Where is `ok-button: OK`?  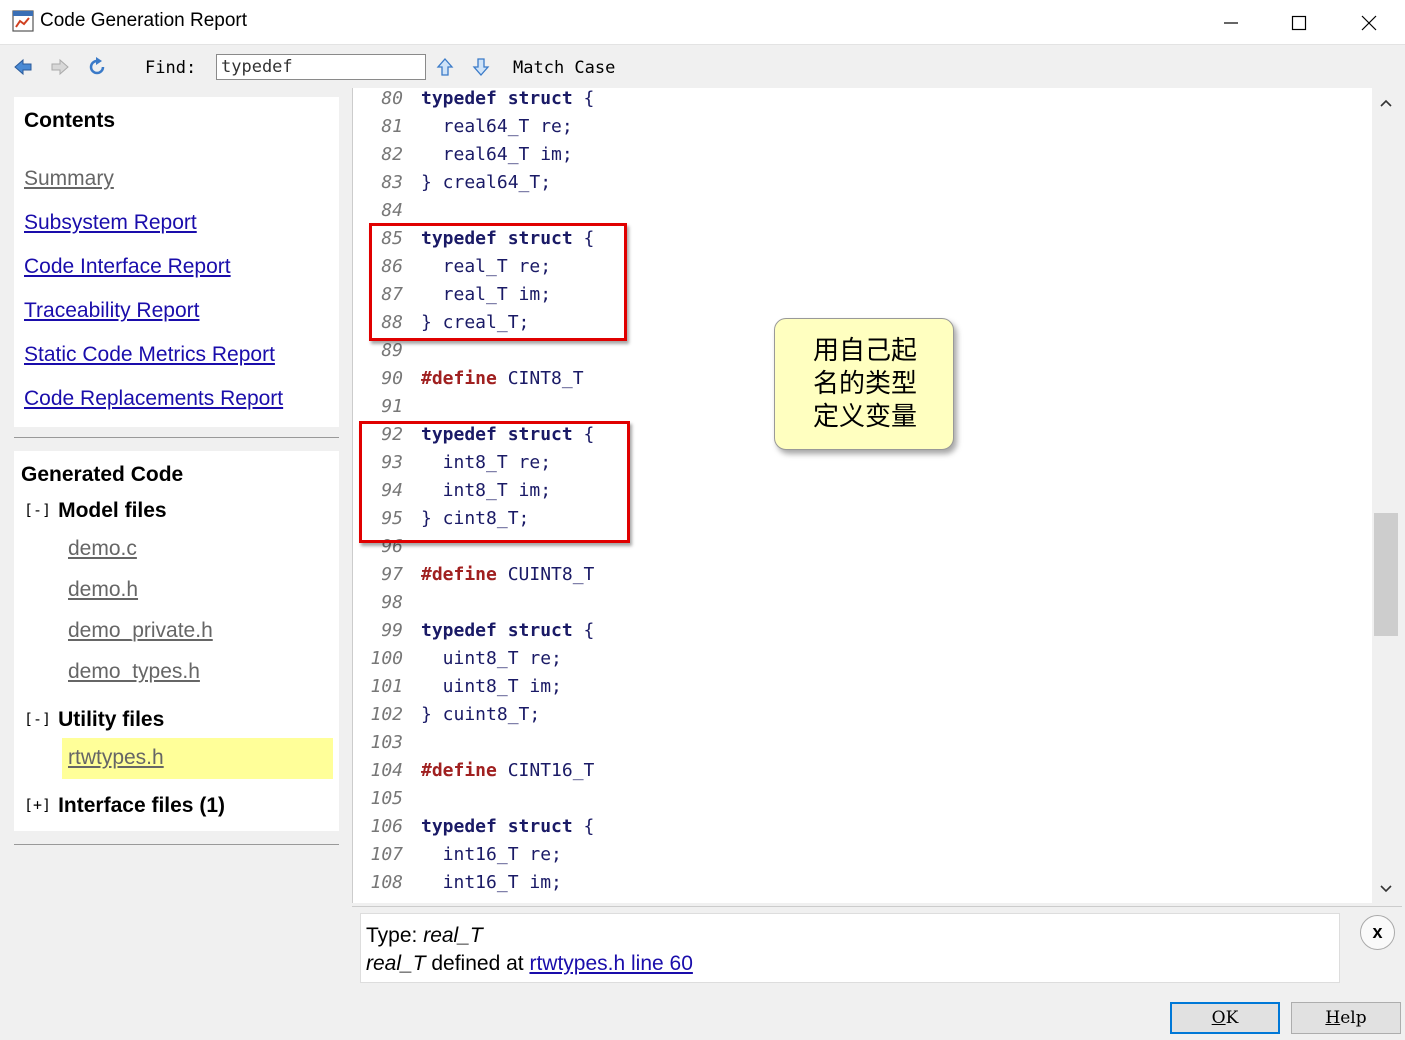 ok-button: OK is located at coordinates (1225, 1018).